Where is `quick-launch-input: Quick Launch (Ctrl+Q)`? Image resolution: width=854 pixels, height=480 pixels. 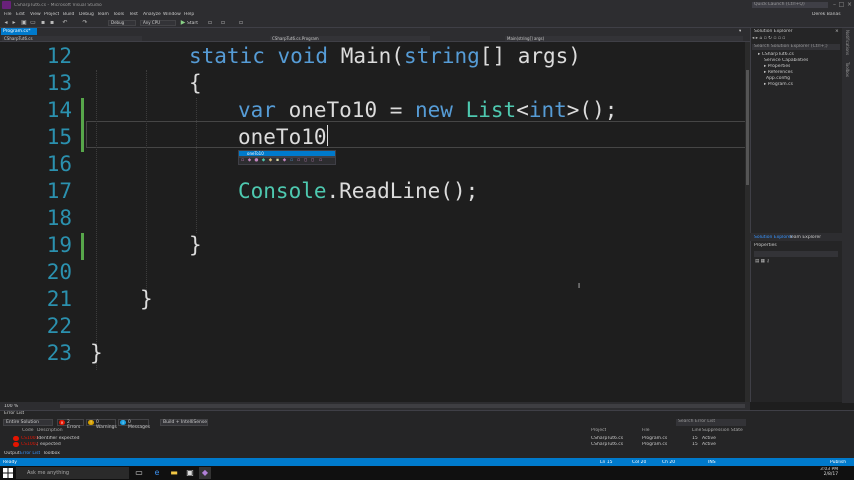
quick-launch-input: Quick Launch (Ctrl+Q) is located at coordinates (790, 5).